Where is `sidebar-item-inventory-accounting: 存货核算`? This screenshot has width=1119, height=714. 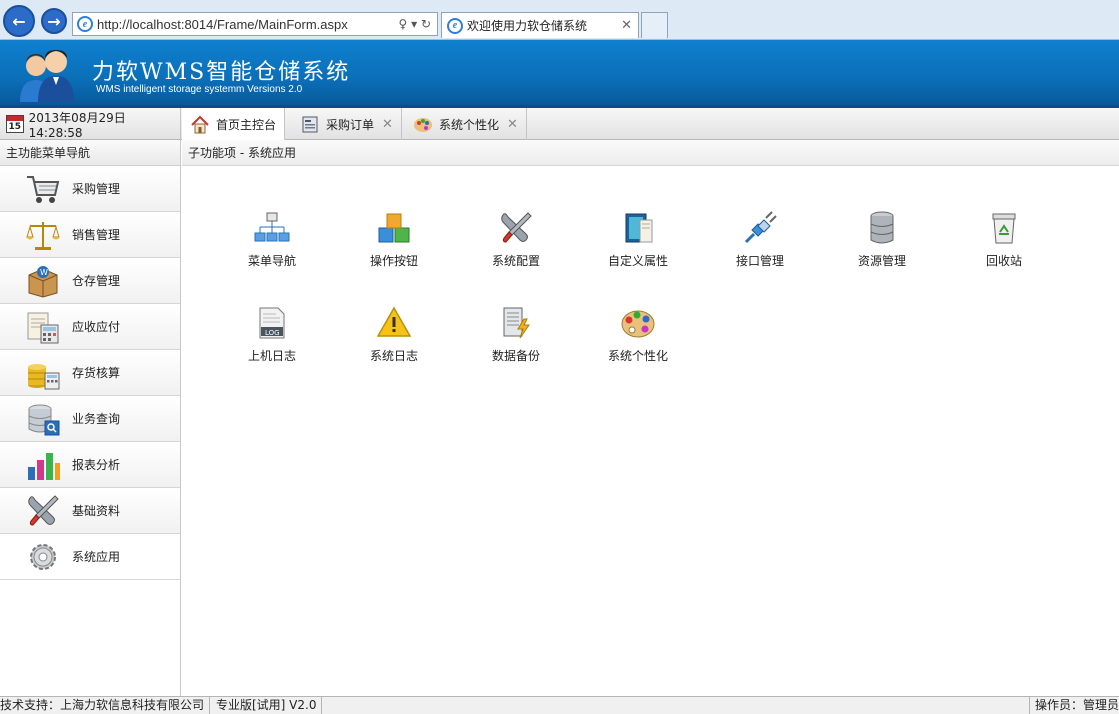
sidebar-item-inventory-accounting: 存货核算 is located at coordinates (90, 373).